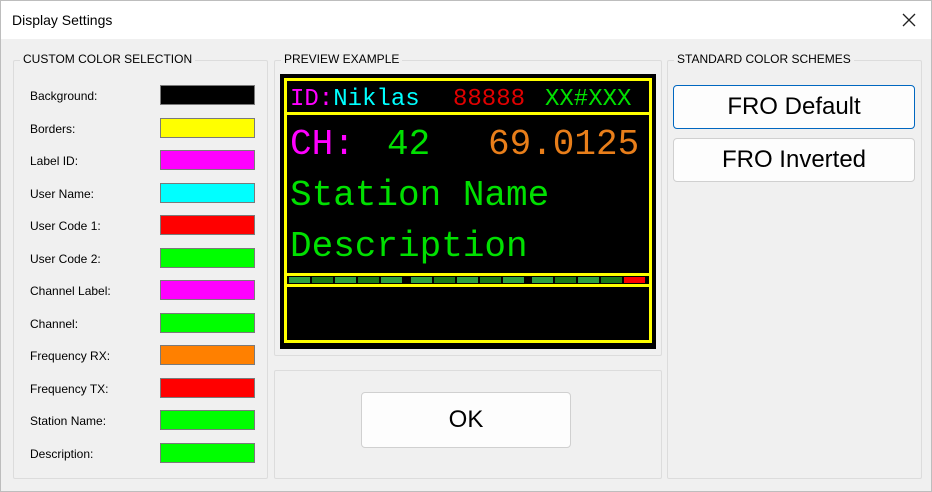 This screenshot has width=932, height=492. I want to click on color-row-label: Label ID:, so click(54, 161).